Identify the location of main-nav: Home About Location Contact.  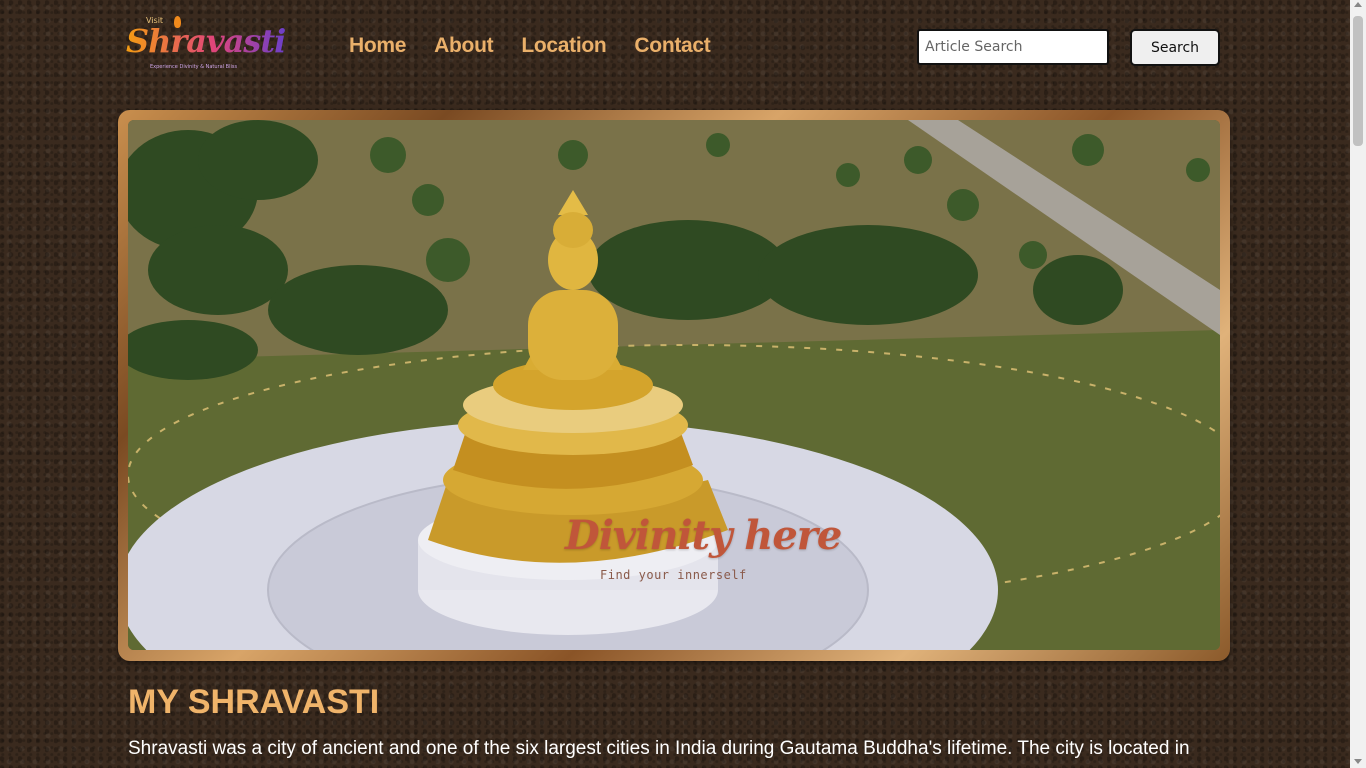
(530, 46).